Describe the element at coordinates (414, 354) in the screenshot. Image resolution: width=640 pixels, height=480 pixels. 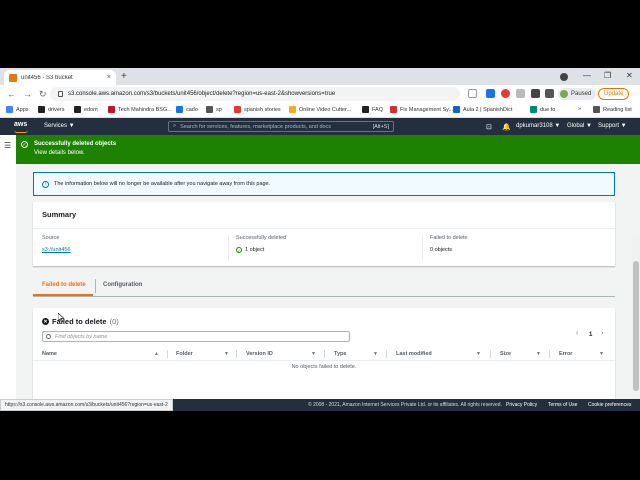
I see `column-last-modified: Last modified` at that location.